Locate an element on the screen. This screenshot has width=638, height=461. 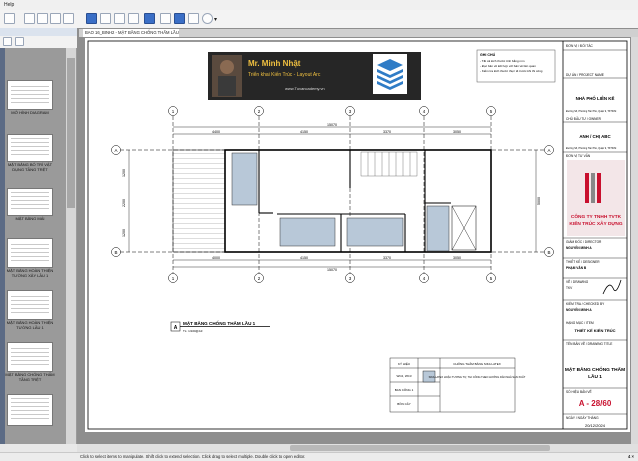
svg-text: TL: 1/100@A3 is located at coordinates (193, 331).